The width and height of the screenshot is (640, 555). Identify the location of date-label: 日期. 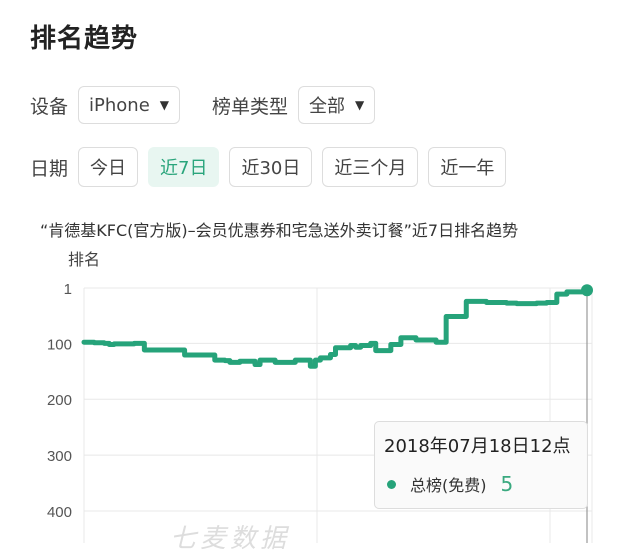
(49, 168).